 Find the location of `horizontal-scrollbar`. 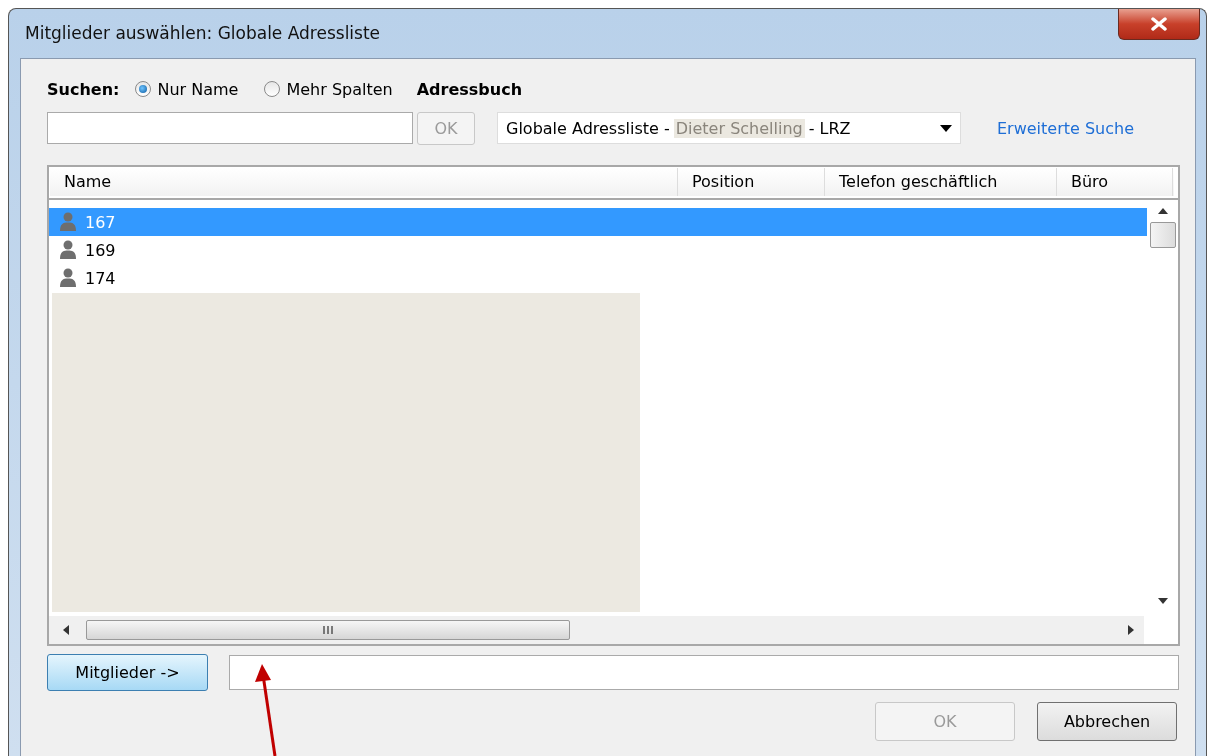

horizontal-scrollbar is located at coordinates (596, 630).